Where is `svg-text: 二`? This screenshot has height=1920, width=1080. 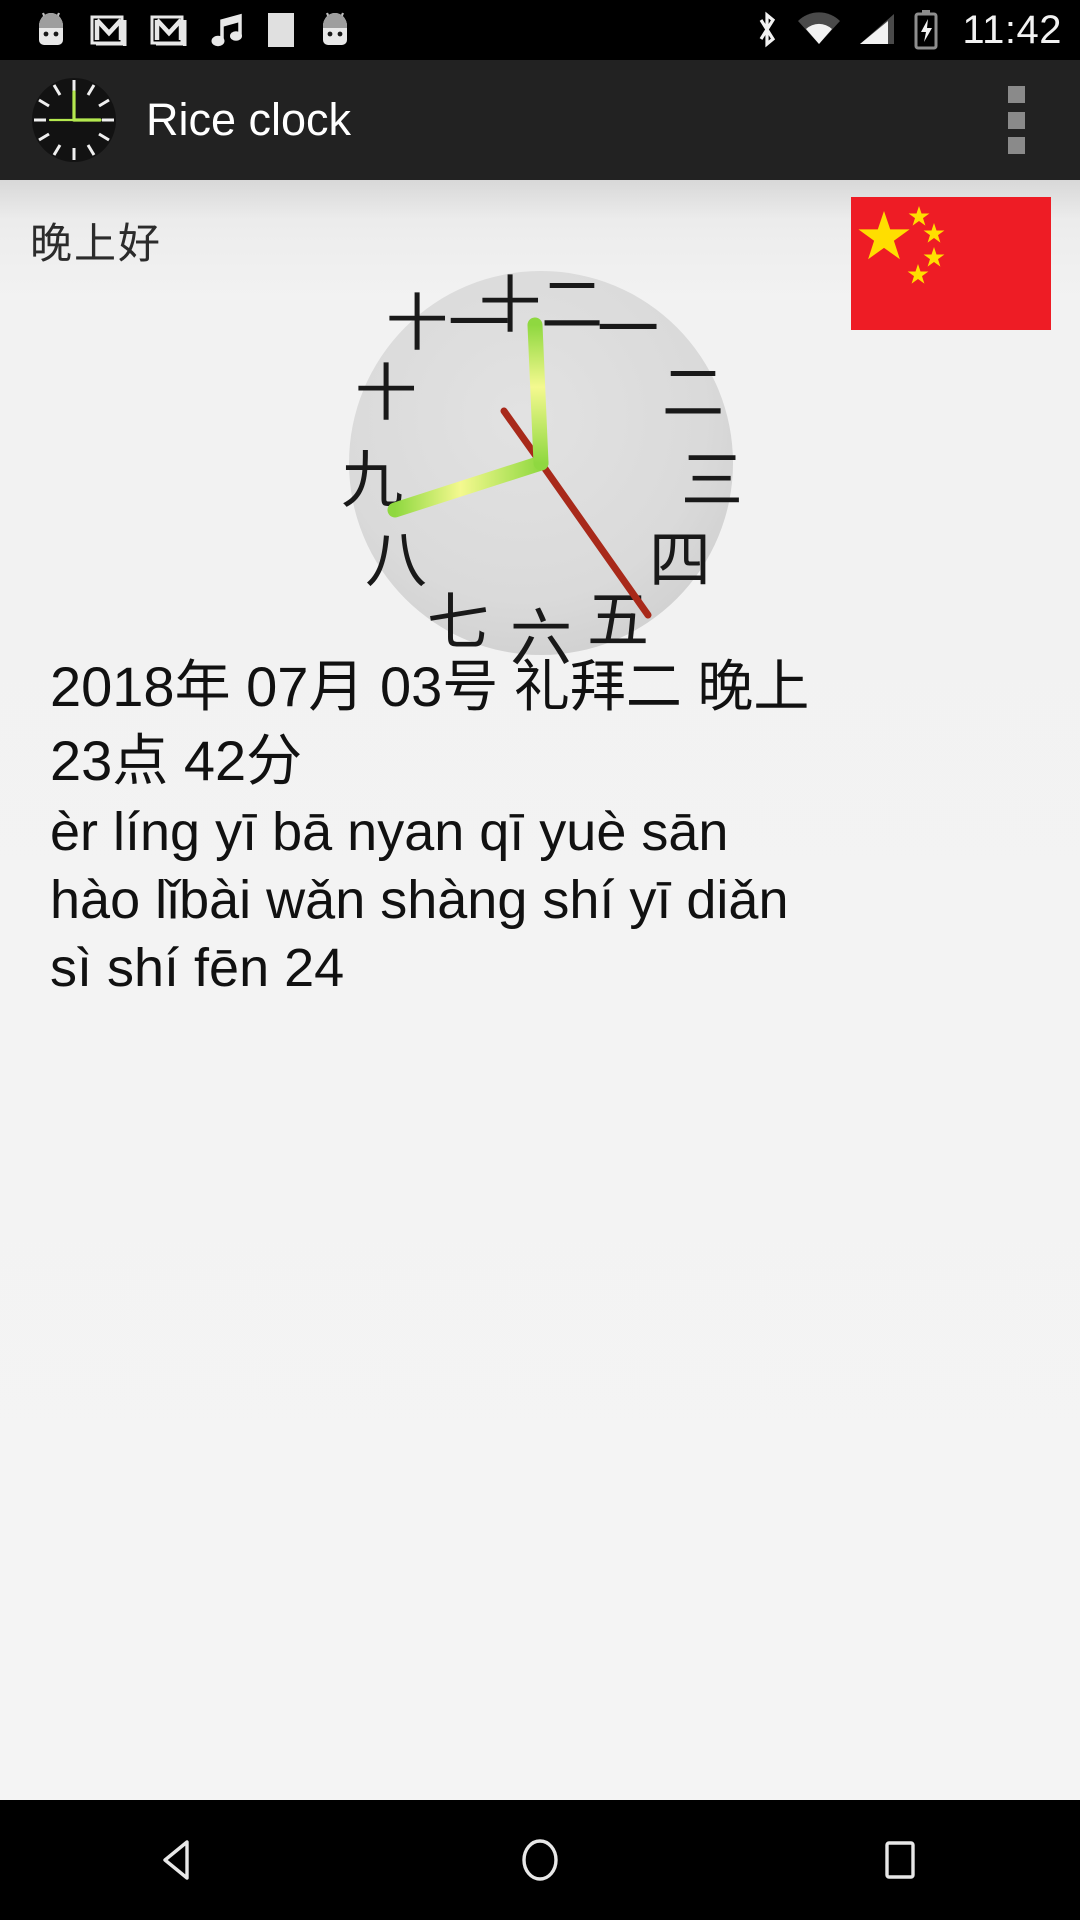 svg-text: 二 is located at coordinates (693, 393).